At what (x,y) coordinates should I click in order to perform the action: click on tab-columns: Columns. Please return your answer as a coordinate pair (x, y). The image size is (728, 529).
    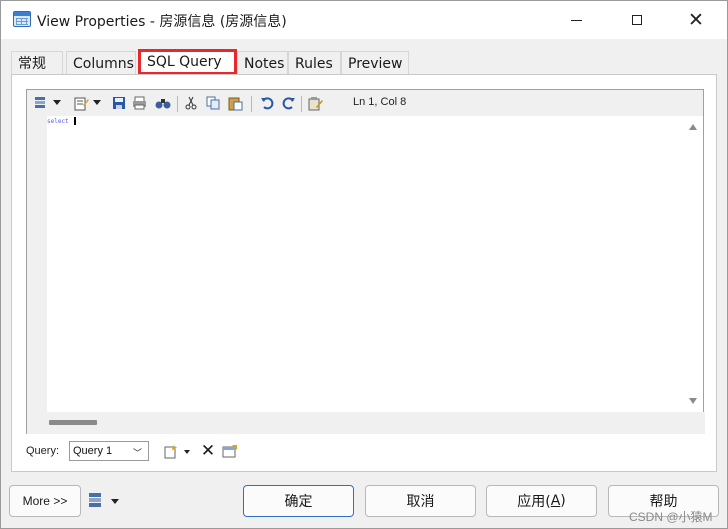
    Looking at the image, I should click on (101, 63).